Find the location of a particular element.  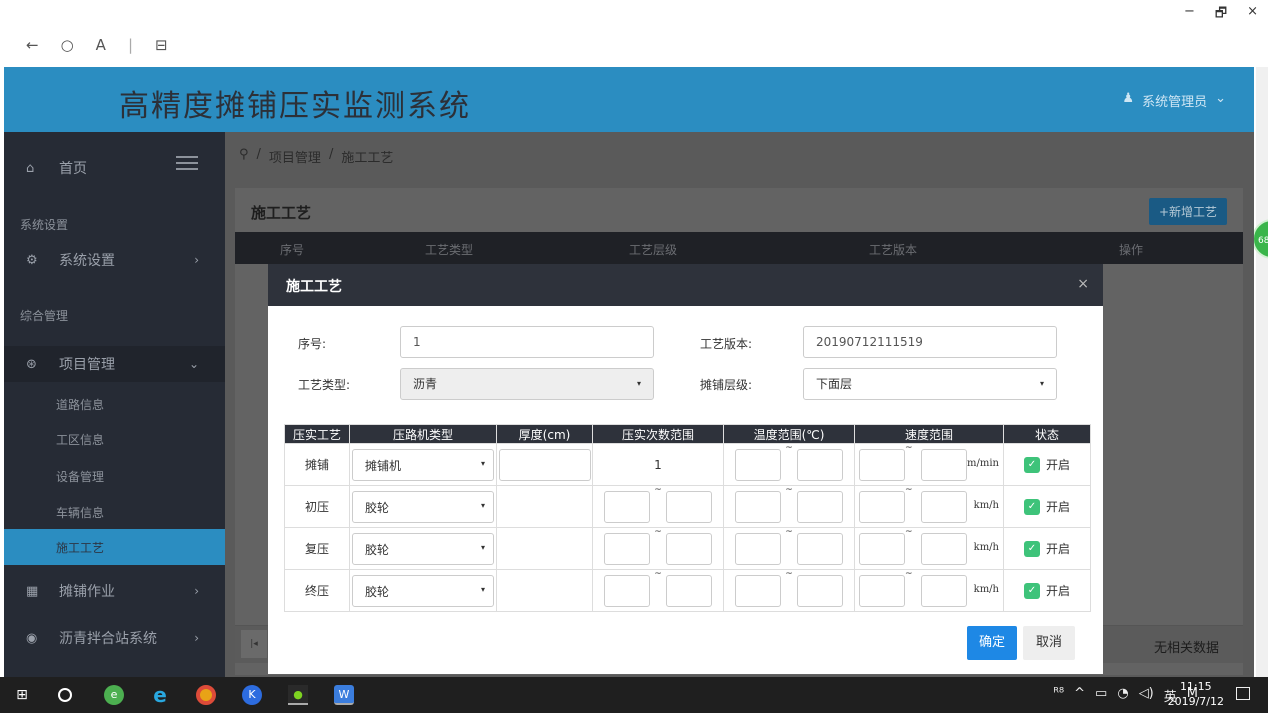

cancel-button: 取消 is located at coordinates (1049, 643).